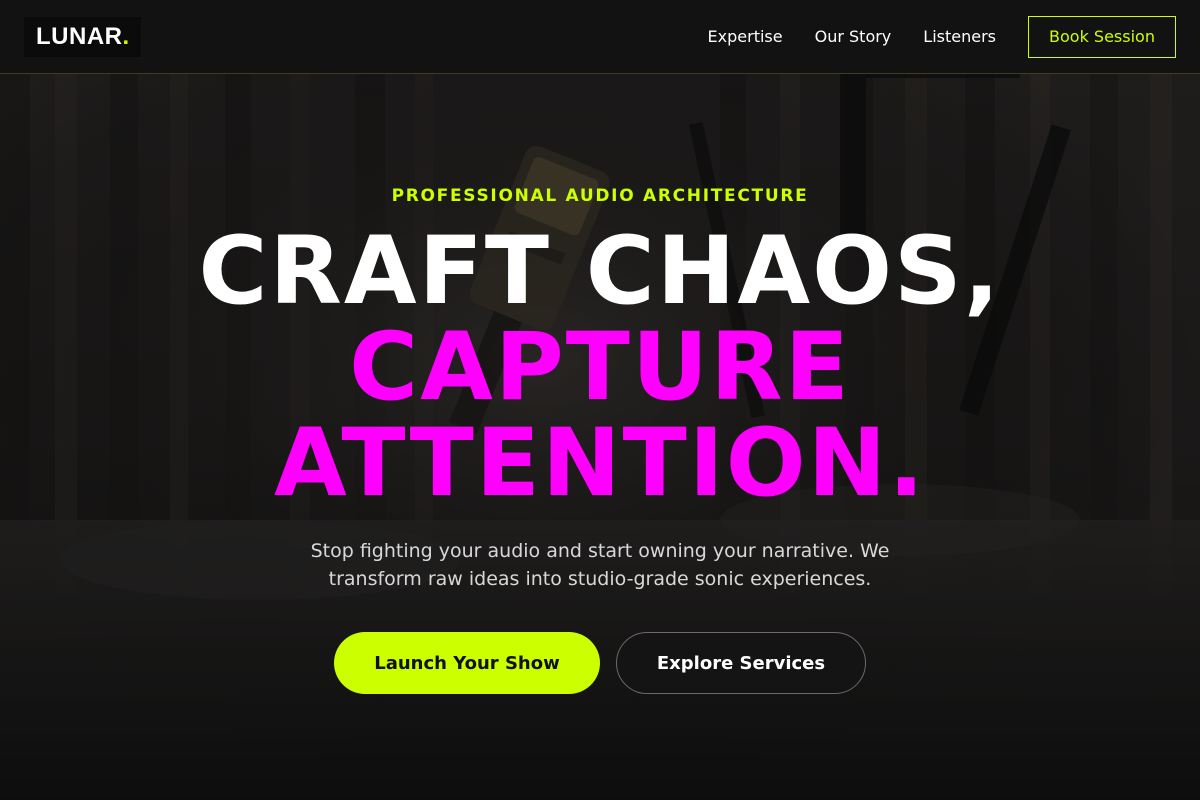  What do you see at coordinates (959, 36) in the screenshot?
I see `nav-link-listeners: Listeners` at bounding box center [959, 36].